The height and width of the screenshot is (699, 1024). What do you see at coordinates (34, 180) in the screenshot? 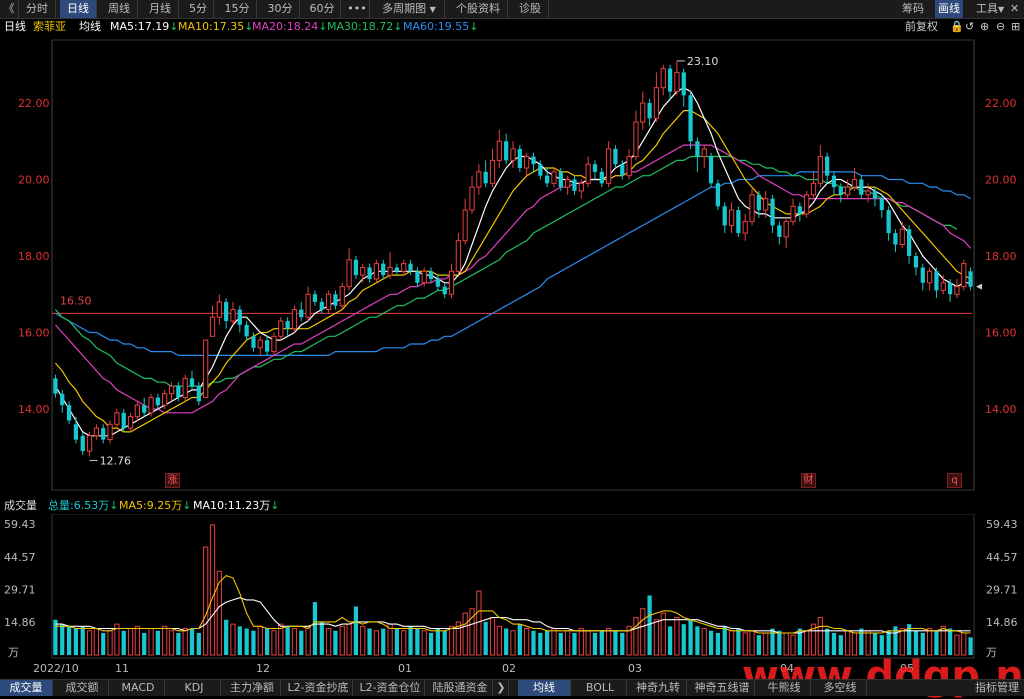
I see `price-tick-label-left: 20.00` at bounding box center [34, 180].